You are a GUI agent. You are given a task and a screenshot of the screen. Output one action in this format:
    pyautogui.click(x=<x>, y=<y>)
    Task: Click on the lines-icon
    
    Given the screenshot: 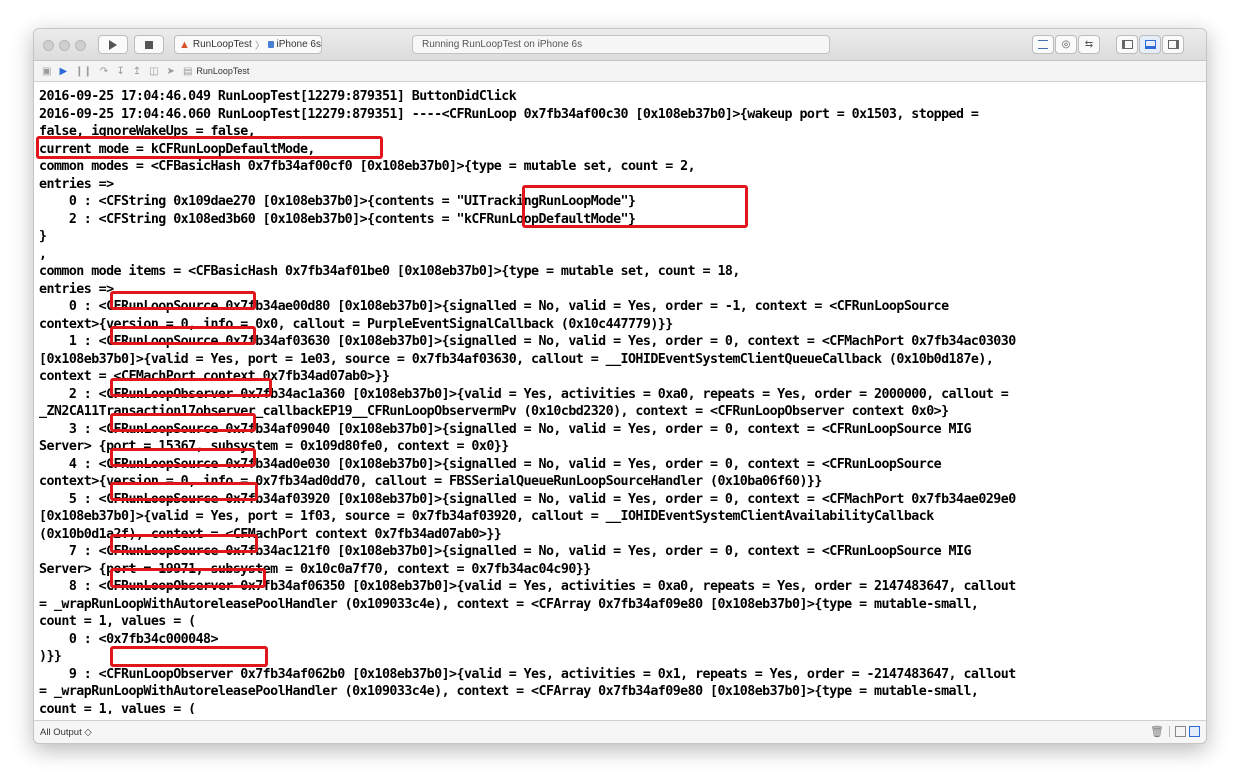 What is the action you would take?
    pyautogui.click(x=1043, y=44)
    